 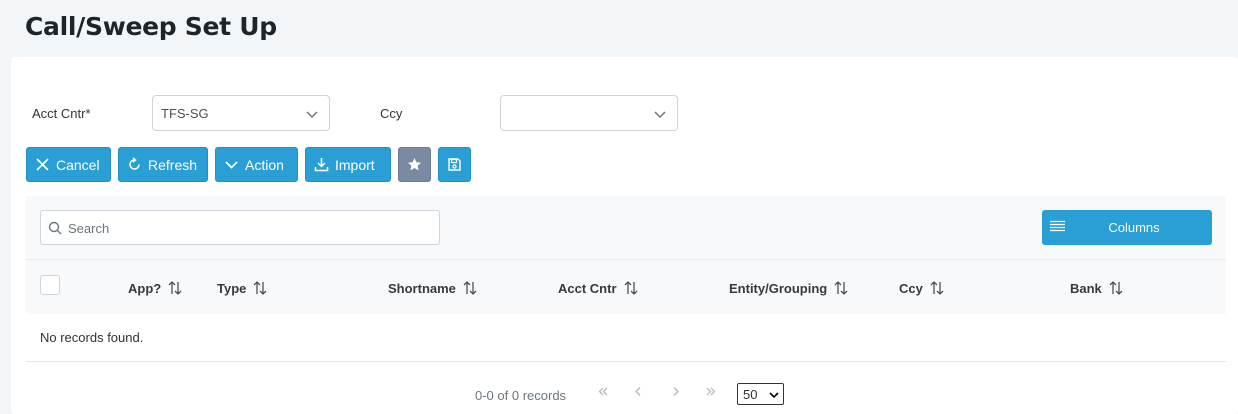 I want to click on search-input, so click(x=248, y=228).